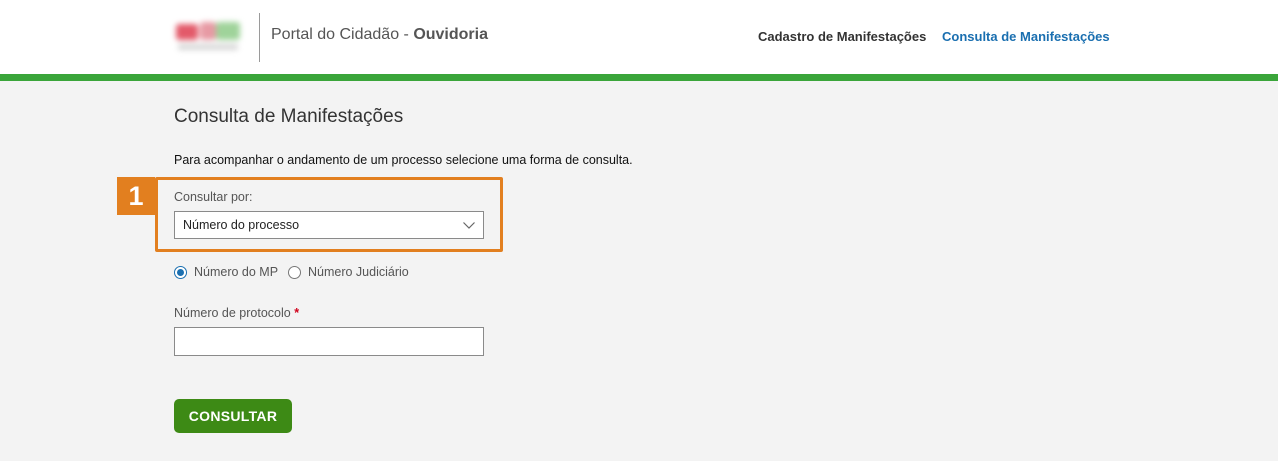 Image resolution: width=1278 pixels, height=461 pixels. Describe the element at coordinates (233, 416) in the screenshot. I see `consultar-button: CONSULTAR` at that location.